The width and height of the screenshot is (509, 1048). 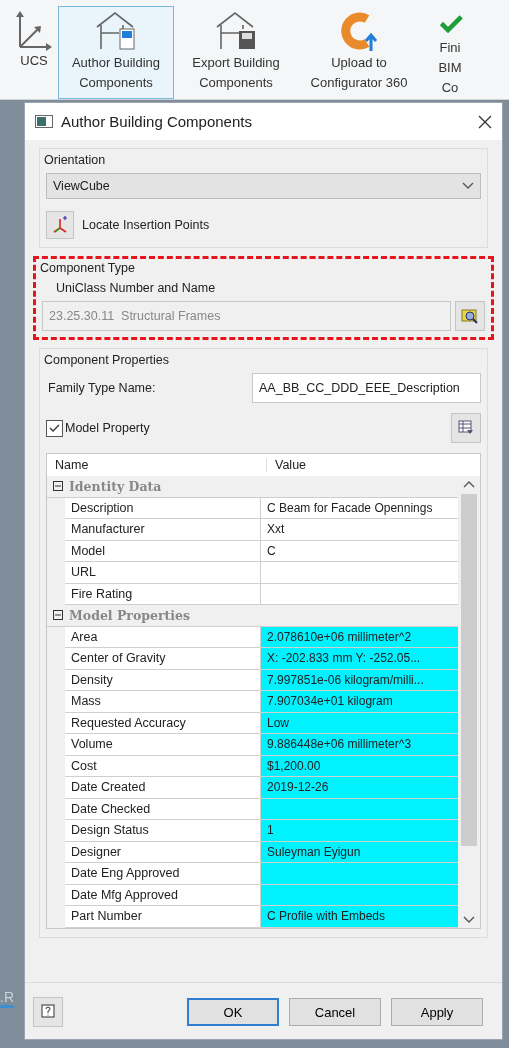 What do you see at coordinates (359, 744) in the screenshot?
I see `table-cell: 9.886448e+06 millimeter^3` at bounding box center [359, 744].